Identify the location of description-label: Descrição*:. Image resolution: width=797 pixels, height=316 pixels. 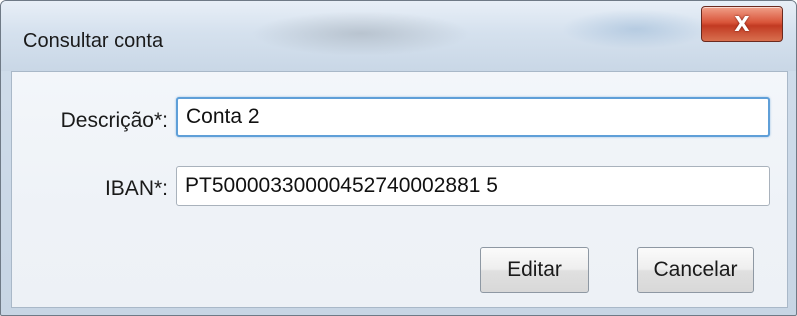
(114, 120).